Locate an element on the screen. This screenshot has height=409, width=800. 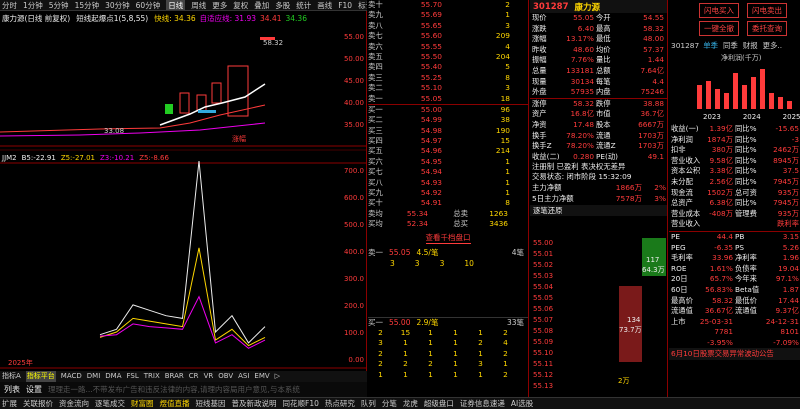
period-tab: 1分钟 is located at coordinates (33, 5).